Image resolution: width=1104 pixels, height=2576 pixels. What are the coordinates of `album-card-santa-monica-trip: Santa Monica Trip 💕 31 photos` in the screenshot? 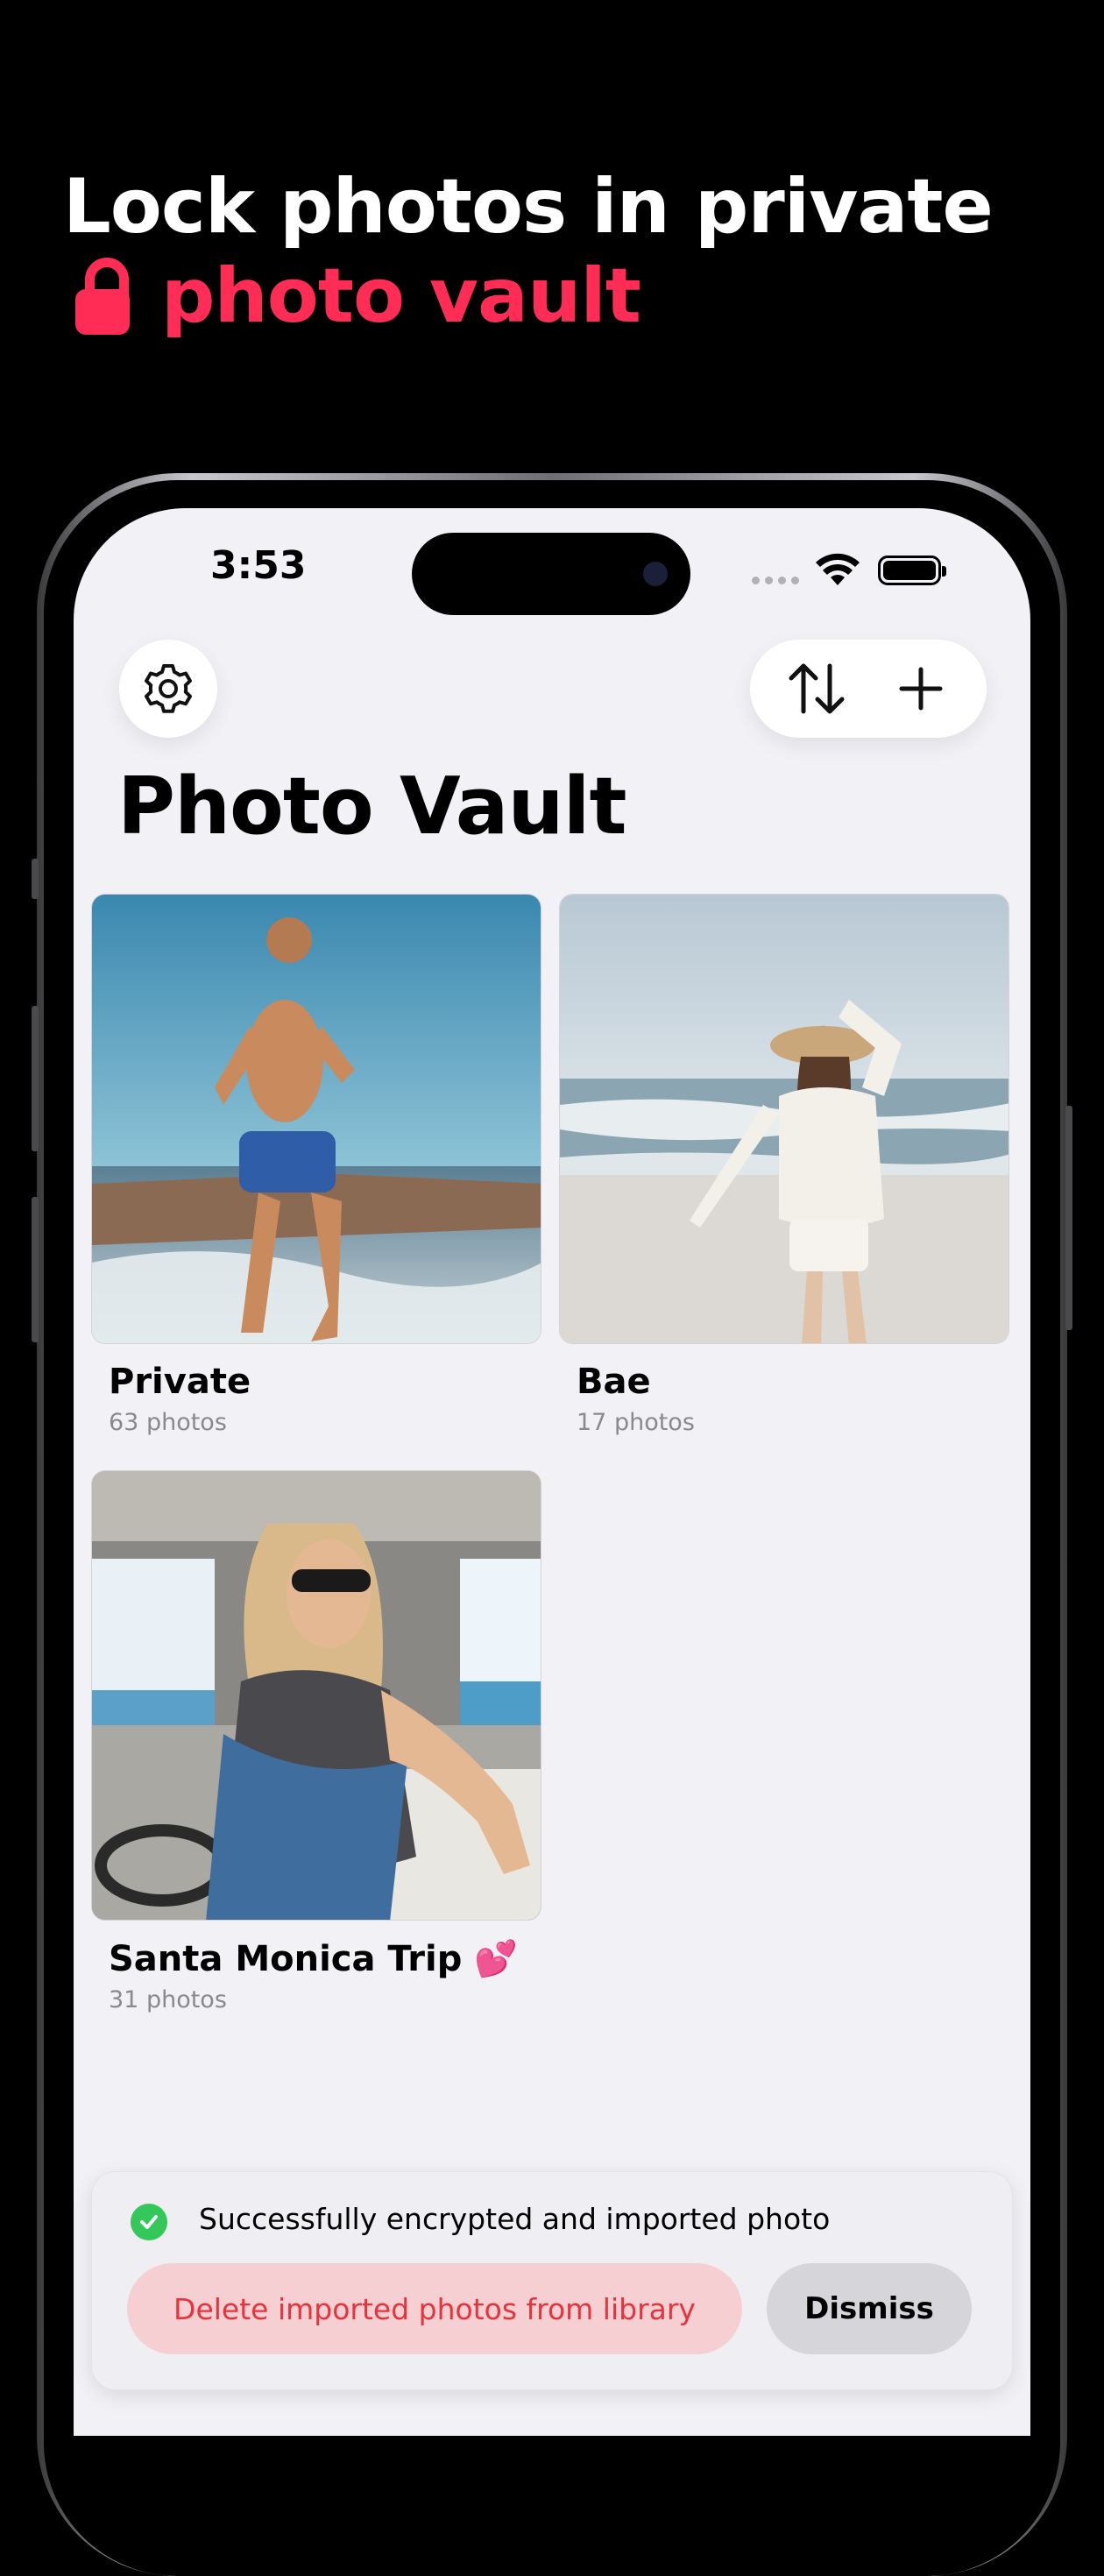 It's located at (316, 1741).